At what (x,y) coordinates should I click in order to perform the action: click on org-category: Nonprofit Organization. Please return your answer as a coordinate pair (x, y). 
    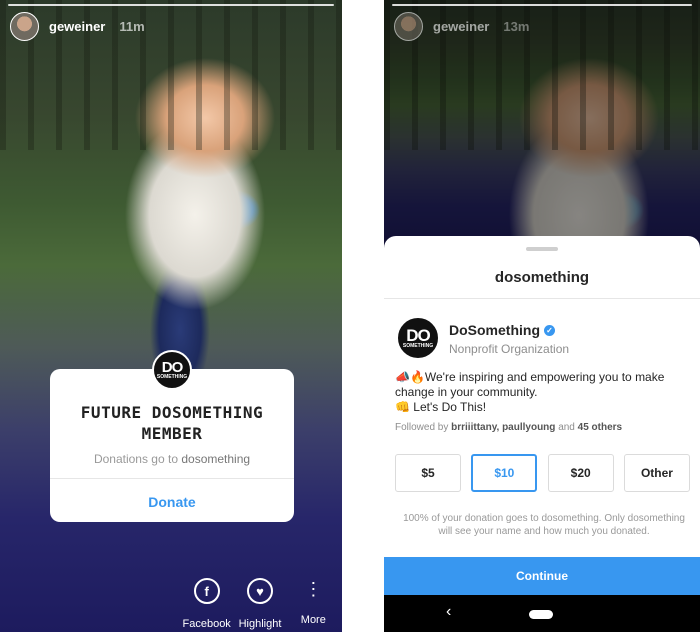
    Looking at the image, I should click on (509, 349).